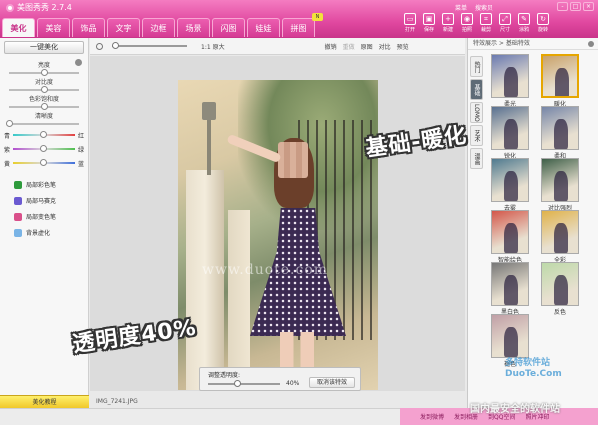 This screenshot has height=425, width=598. Describe the element at coordinates (467, 23) in the screenshot. I see `camera-button: ◉ 拍照` at that location.